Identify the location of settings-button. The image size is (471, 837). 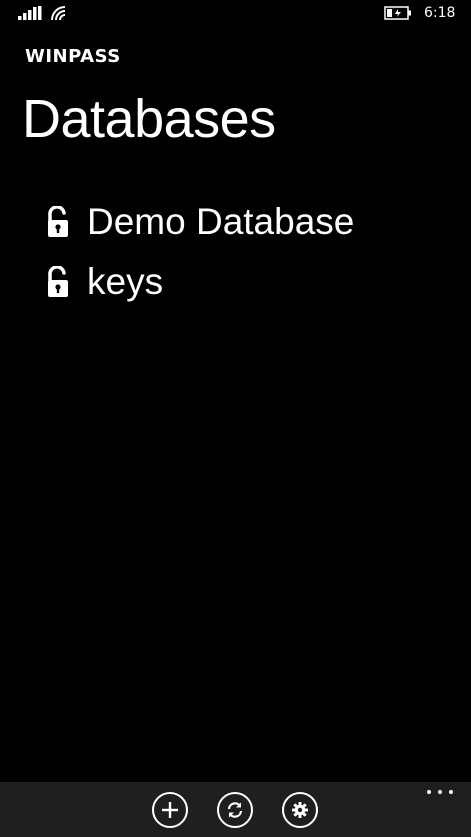
(300, 810).